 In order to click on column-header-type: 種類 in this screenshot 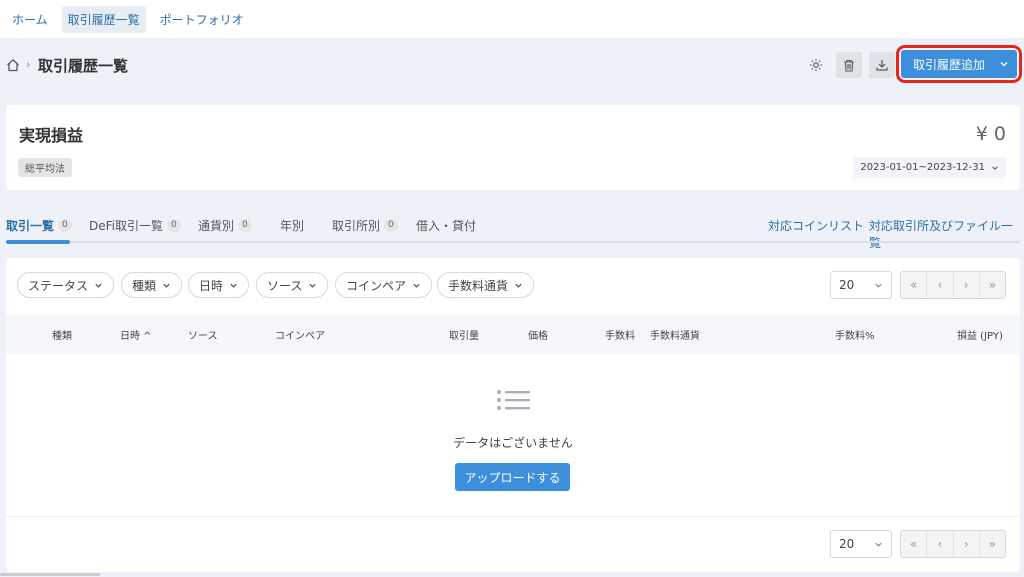, I will do `click(62, 334)`.